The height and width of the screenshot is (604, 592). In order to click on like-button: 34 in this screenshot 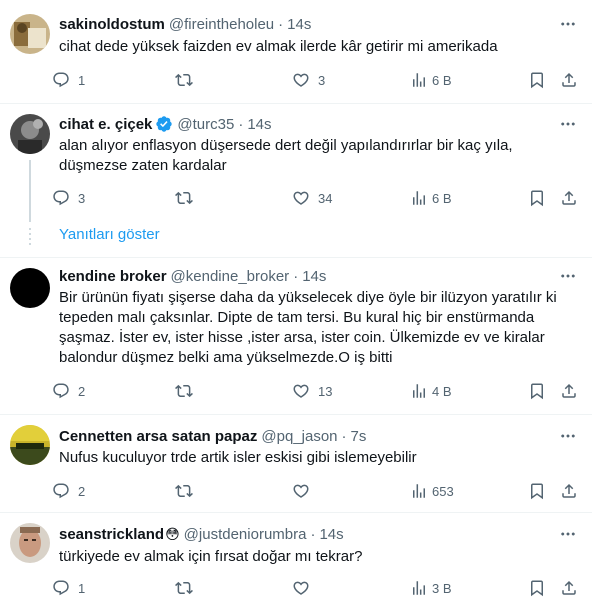, I will do `click(312, 198)`.